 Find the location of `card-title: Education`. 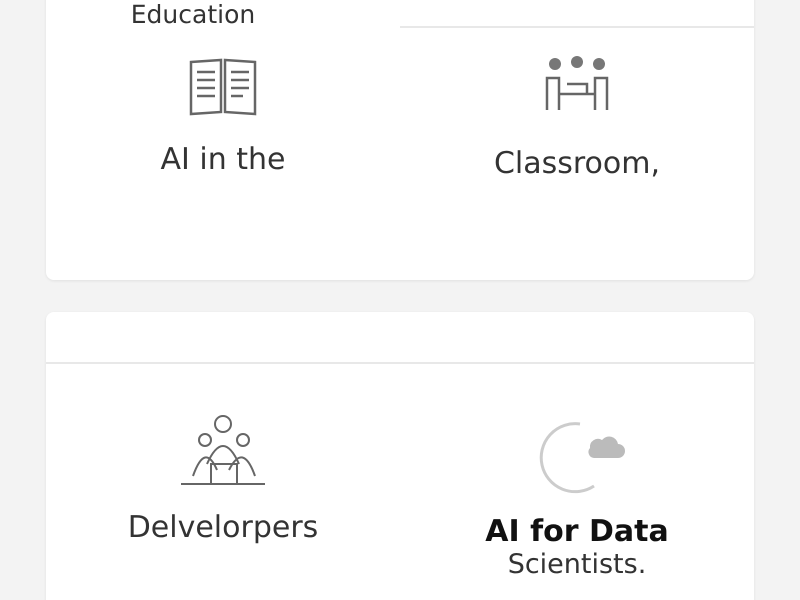

card-title: Education is located at coordinates (193, 15).